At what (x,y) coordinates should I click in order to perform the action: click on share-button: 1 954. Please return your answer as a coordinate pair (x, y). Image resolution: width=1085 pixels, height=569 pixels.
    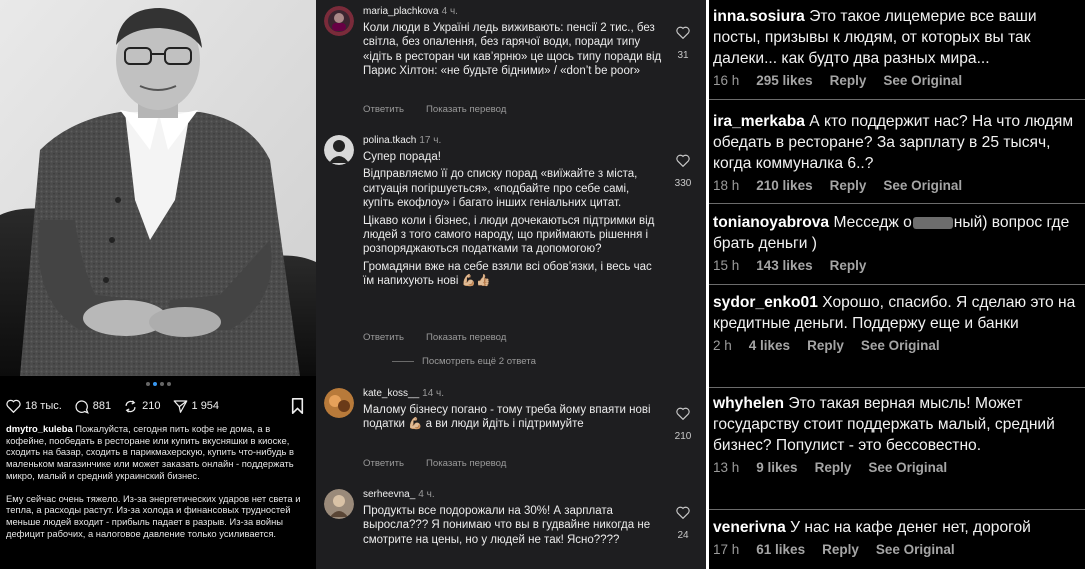
    Looking at the image, I should click on (196, 406).